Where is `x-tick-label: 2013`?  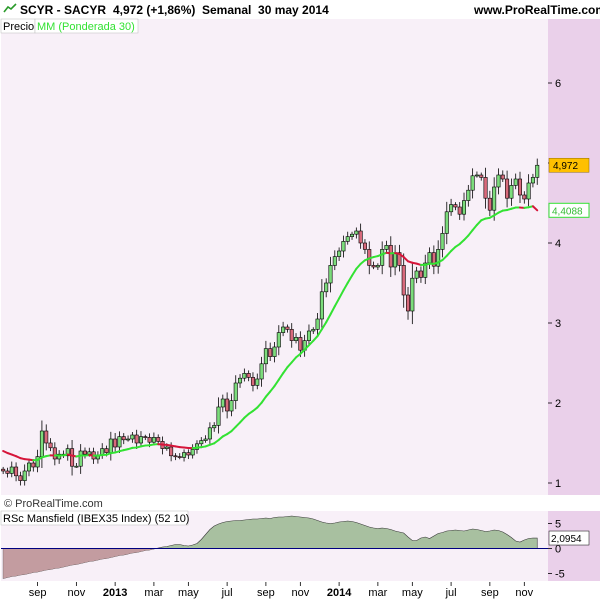
x-tick-label: 2013 is located at coordinates (115, 593).